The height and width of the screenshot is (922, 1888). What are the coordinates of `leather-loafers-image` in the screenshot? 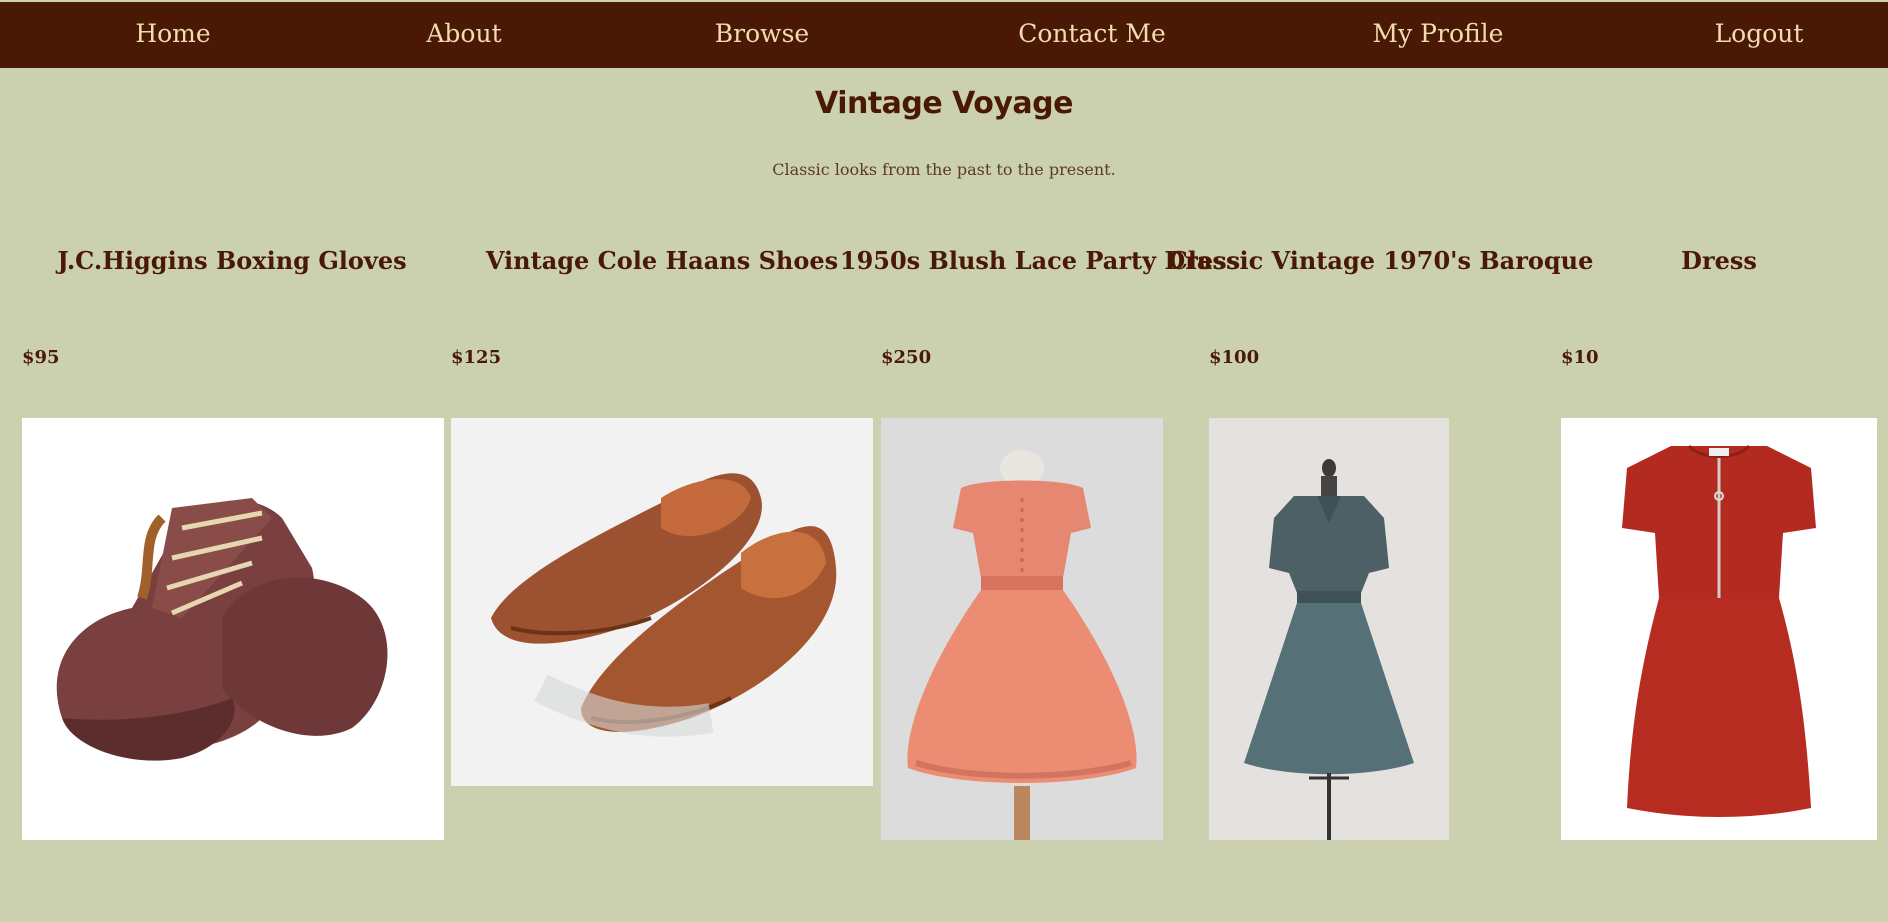 It's located at (662, 602).